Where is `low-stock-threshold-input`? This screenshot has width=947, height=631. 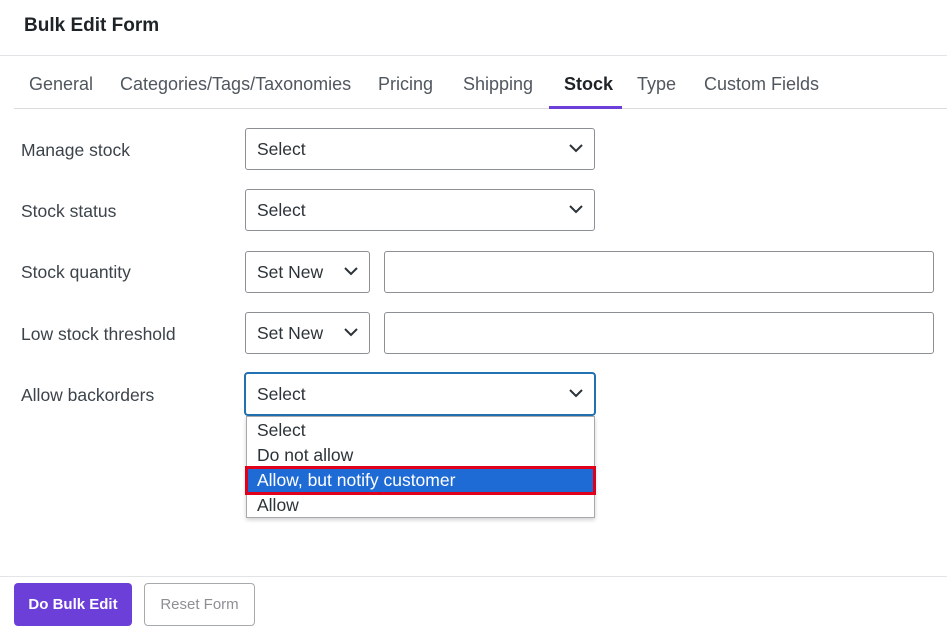
low-stock-threshold-input is located at coordinates (659, 333).